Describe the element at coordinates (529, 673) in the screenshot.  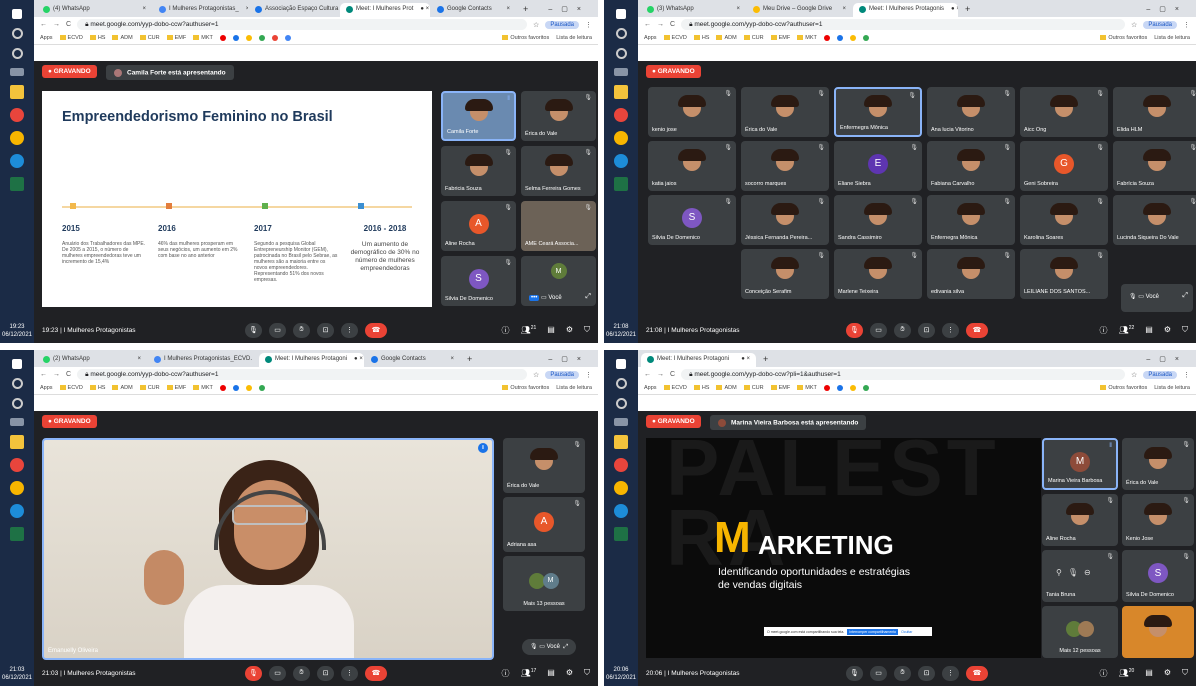
I see `people-icon: 👥︎17` at that location.